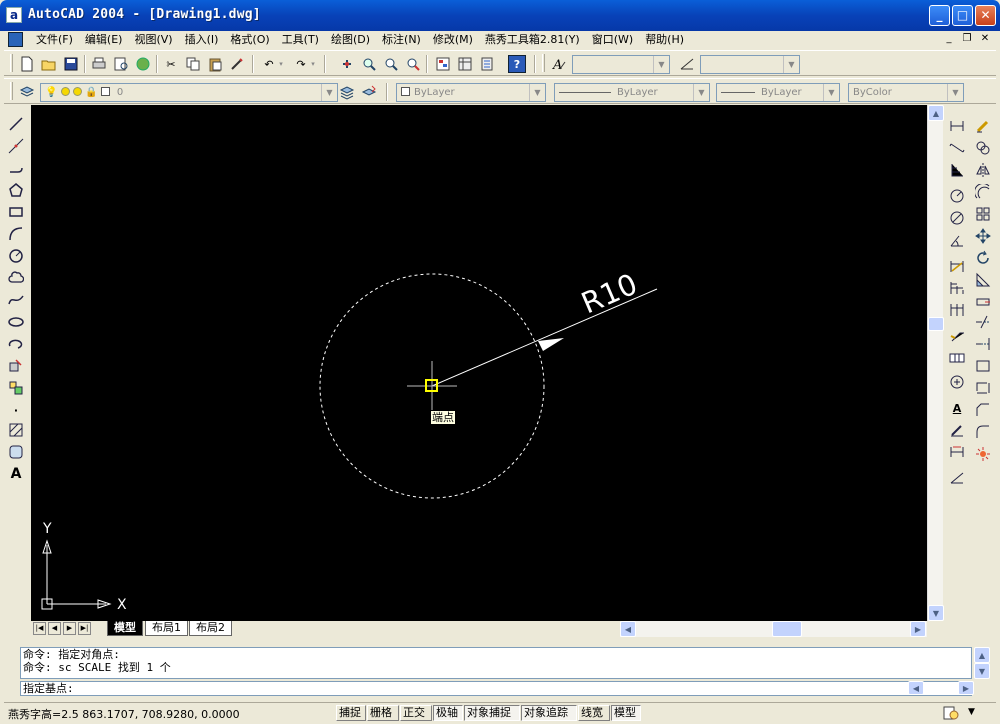  What do you see at coordinates (983, 454) in the screenshot?
I see `explode-icon` at bounding box center [983, 454].